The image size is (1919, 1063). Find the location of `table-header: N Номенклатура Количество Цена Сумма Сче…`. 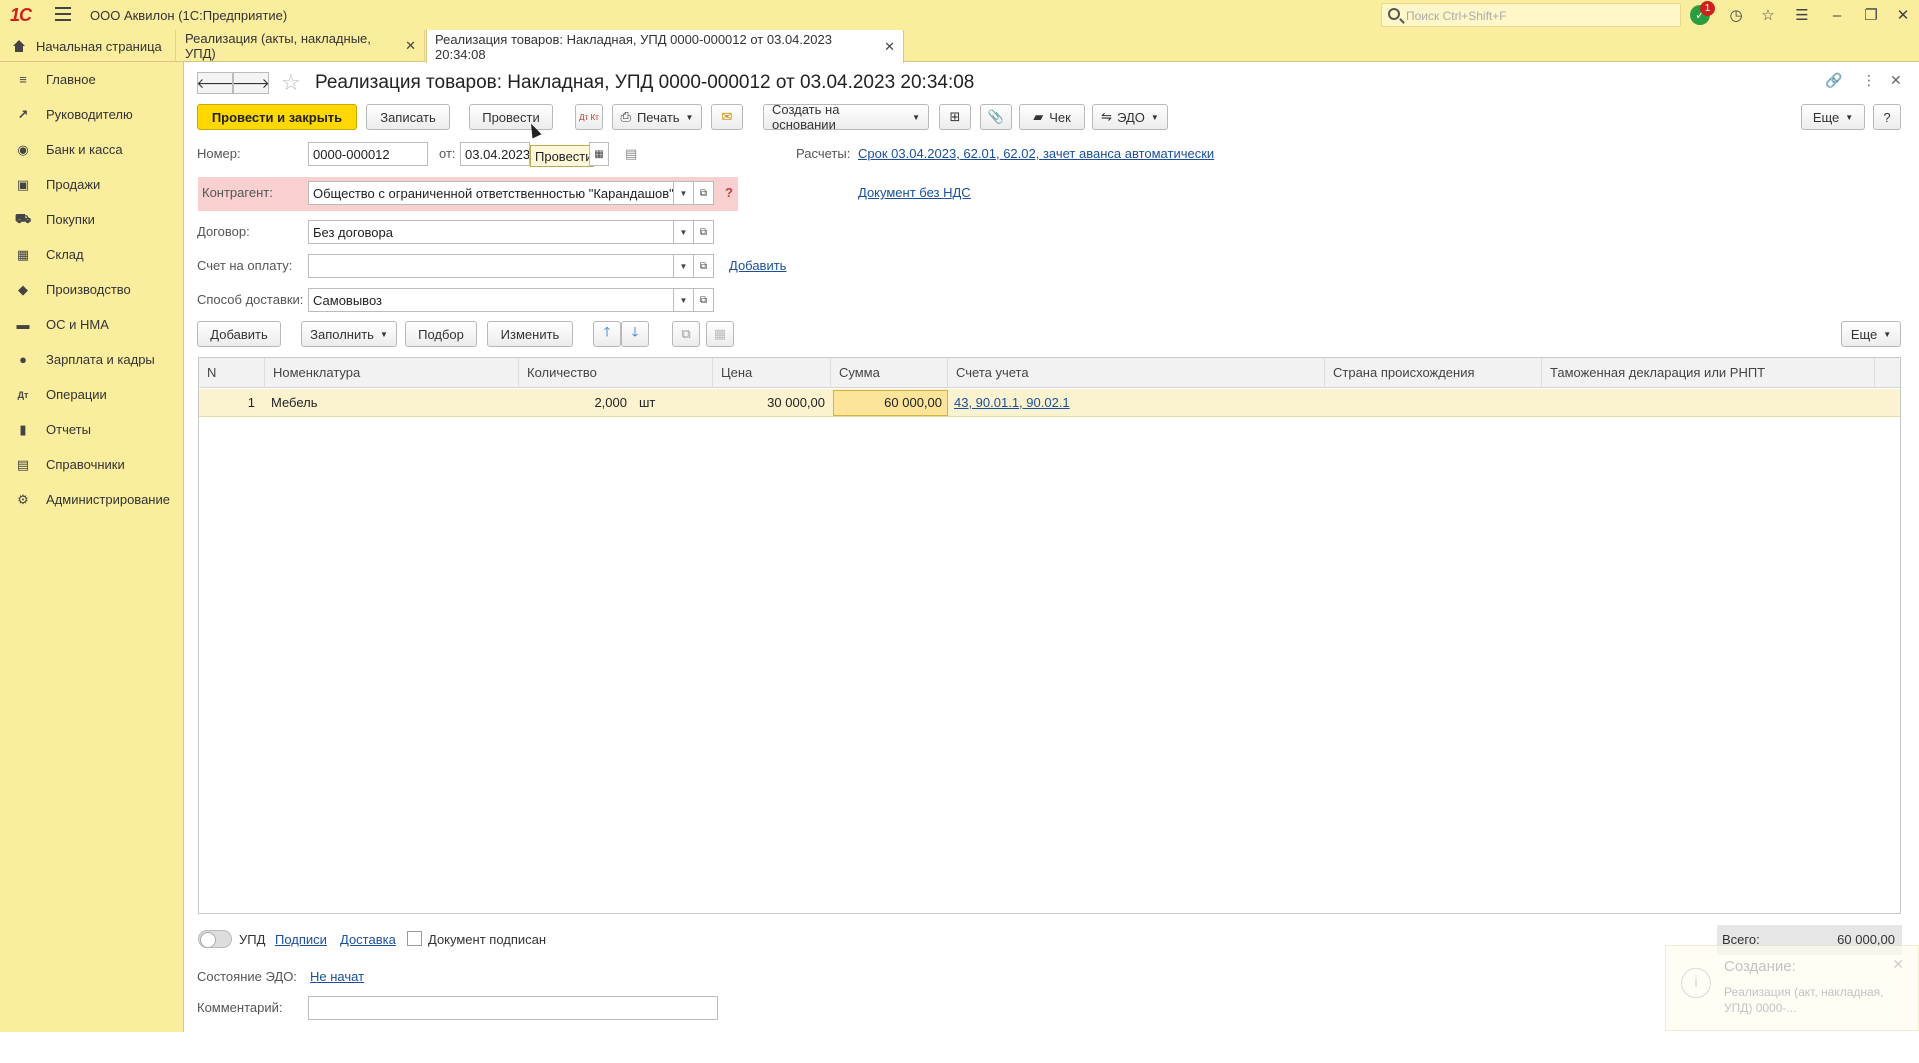

table-header: N Номенклатура Количество Цена Сумма Сче… is located at coordinates (1049, 373).